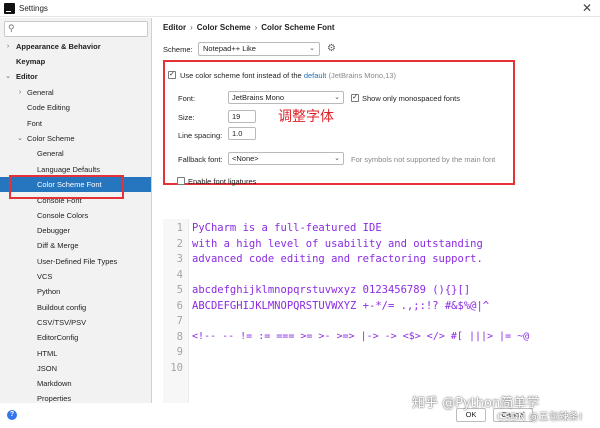 The width and height of the screenshot is (600, 428). Describe the element at coordinates (75, 383) in the screenshot. I see `sidebar-item-markdown: Markdown` at that location.